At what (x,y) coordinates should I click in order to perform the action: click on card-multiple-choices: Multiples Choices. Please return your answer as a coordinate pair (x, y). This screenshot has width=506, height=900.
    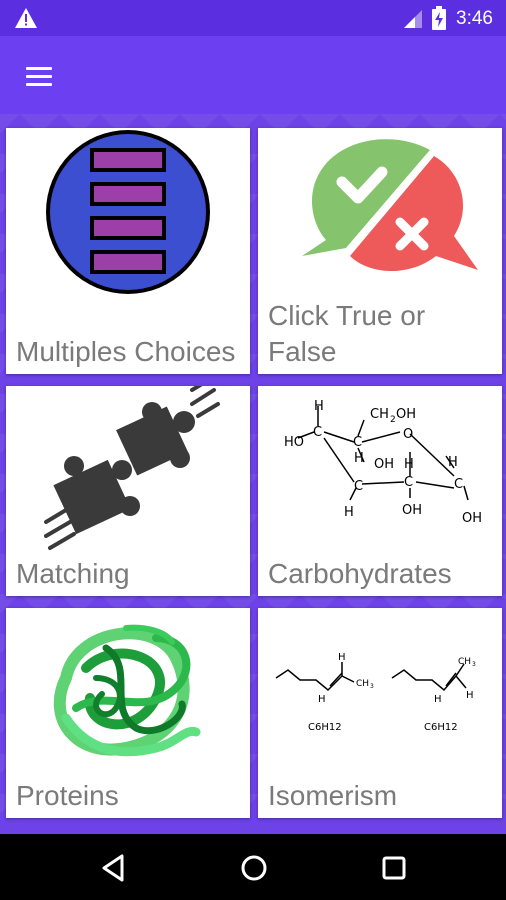
    Looking at the image, I should click on (128, 251).